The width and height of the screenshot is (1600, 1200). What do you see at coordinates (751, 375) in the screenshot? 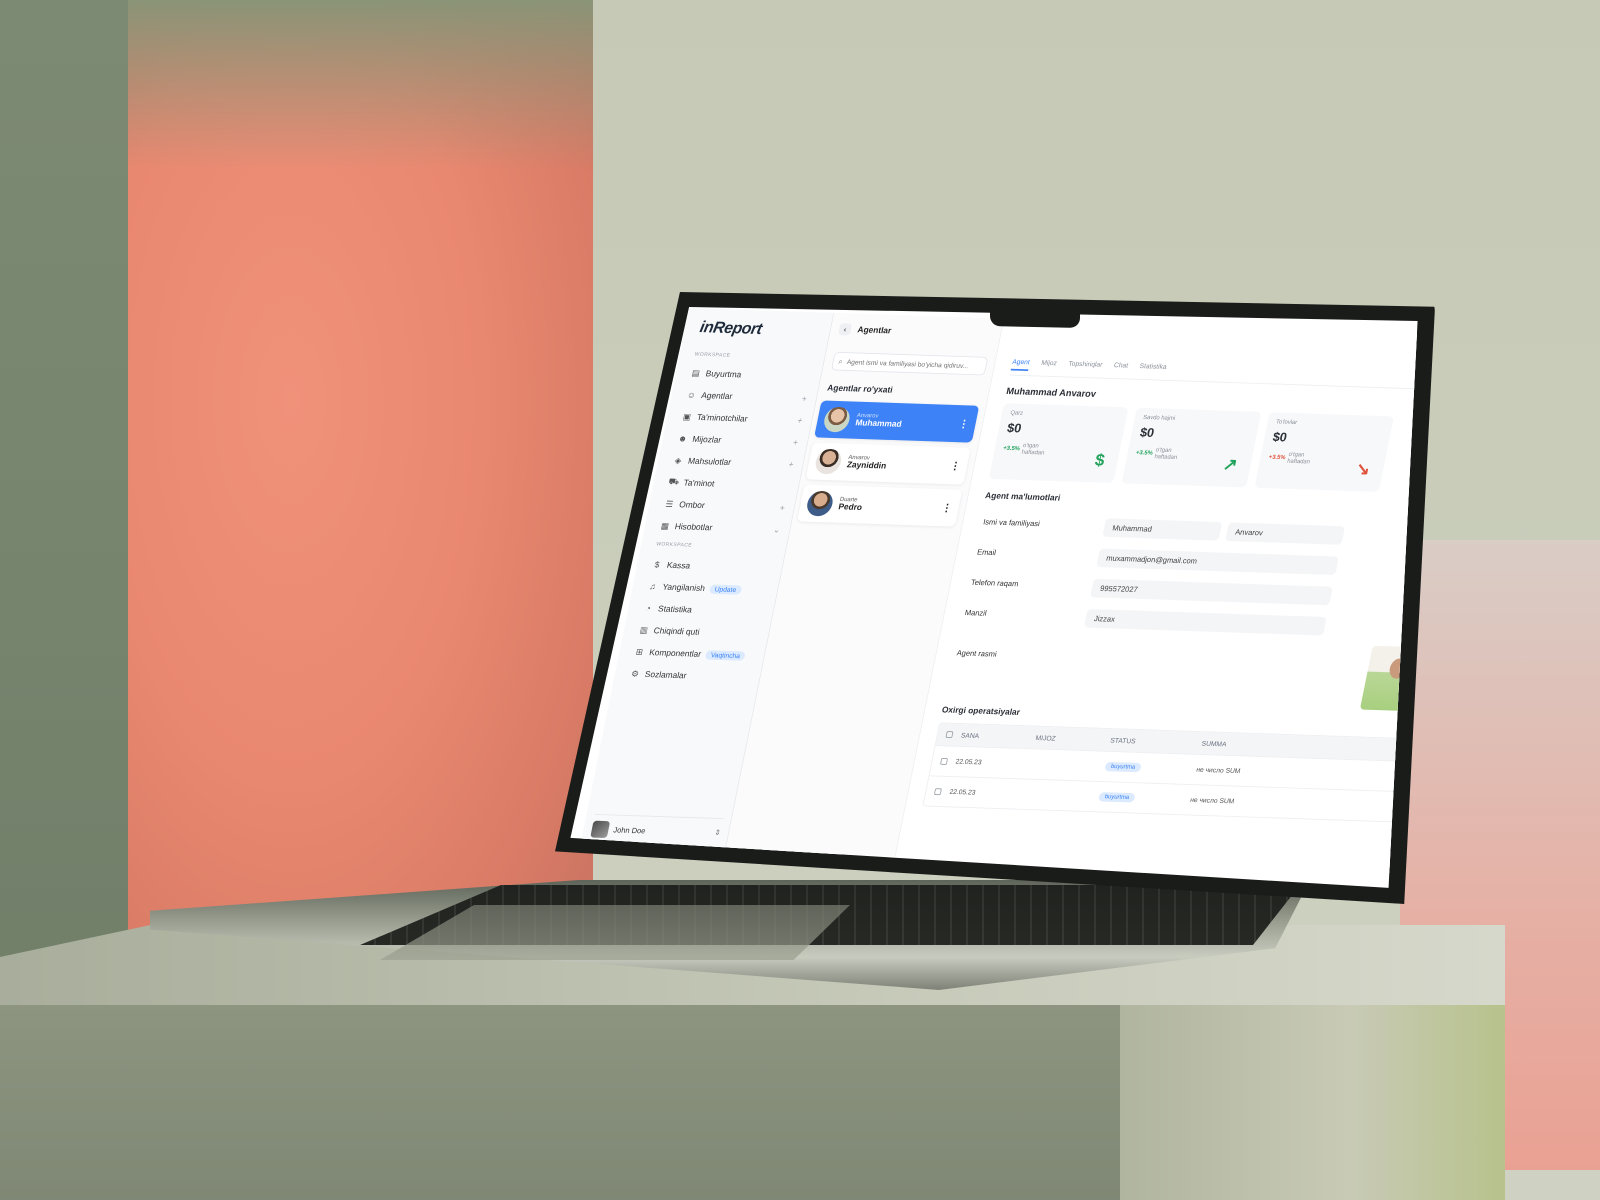
I see `sidebar-item-buyurtma: ▤ Buyurtma` at bounding box center [751, 375].